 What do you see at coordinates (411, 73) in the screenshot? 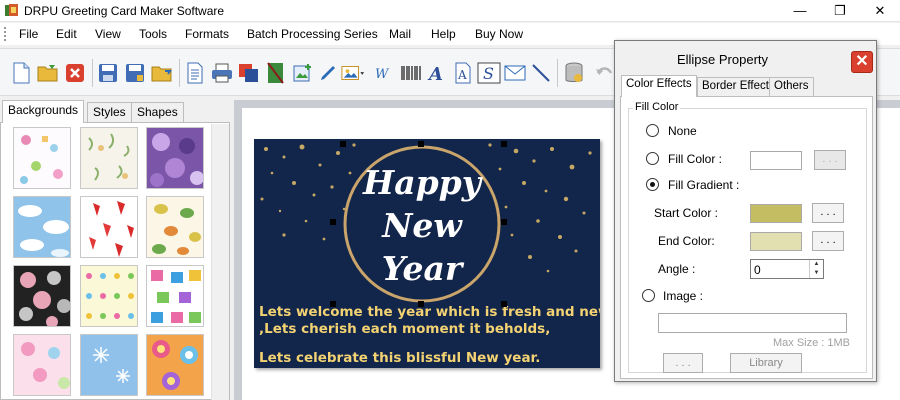
I see `barcode-icon` at bounding box center [411, 73].